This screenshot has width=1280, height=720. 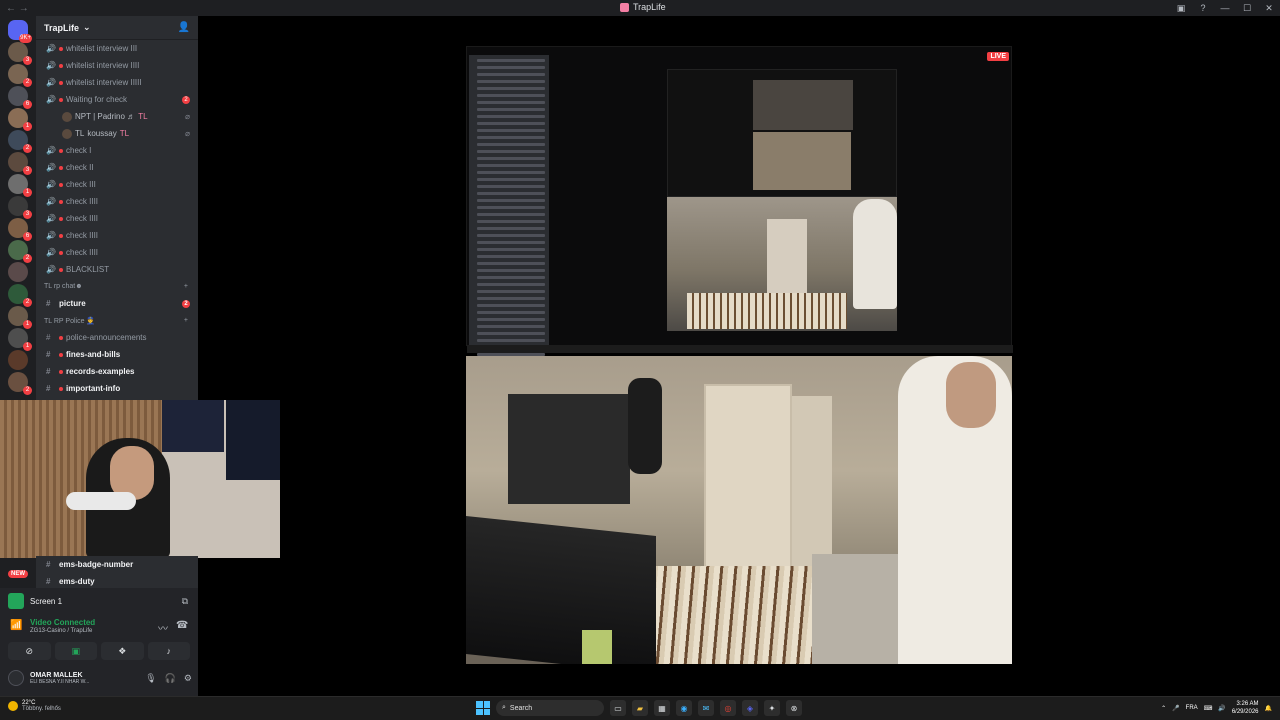 What do you see at coordinates (182, 625) in the screenshot?
I see `disconnect-icon: ☎` at bounding box center [182, 625].